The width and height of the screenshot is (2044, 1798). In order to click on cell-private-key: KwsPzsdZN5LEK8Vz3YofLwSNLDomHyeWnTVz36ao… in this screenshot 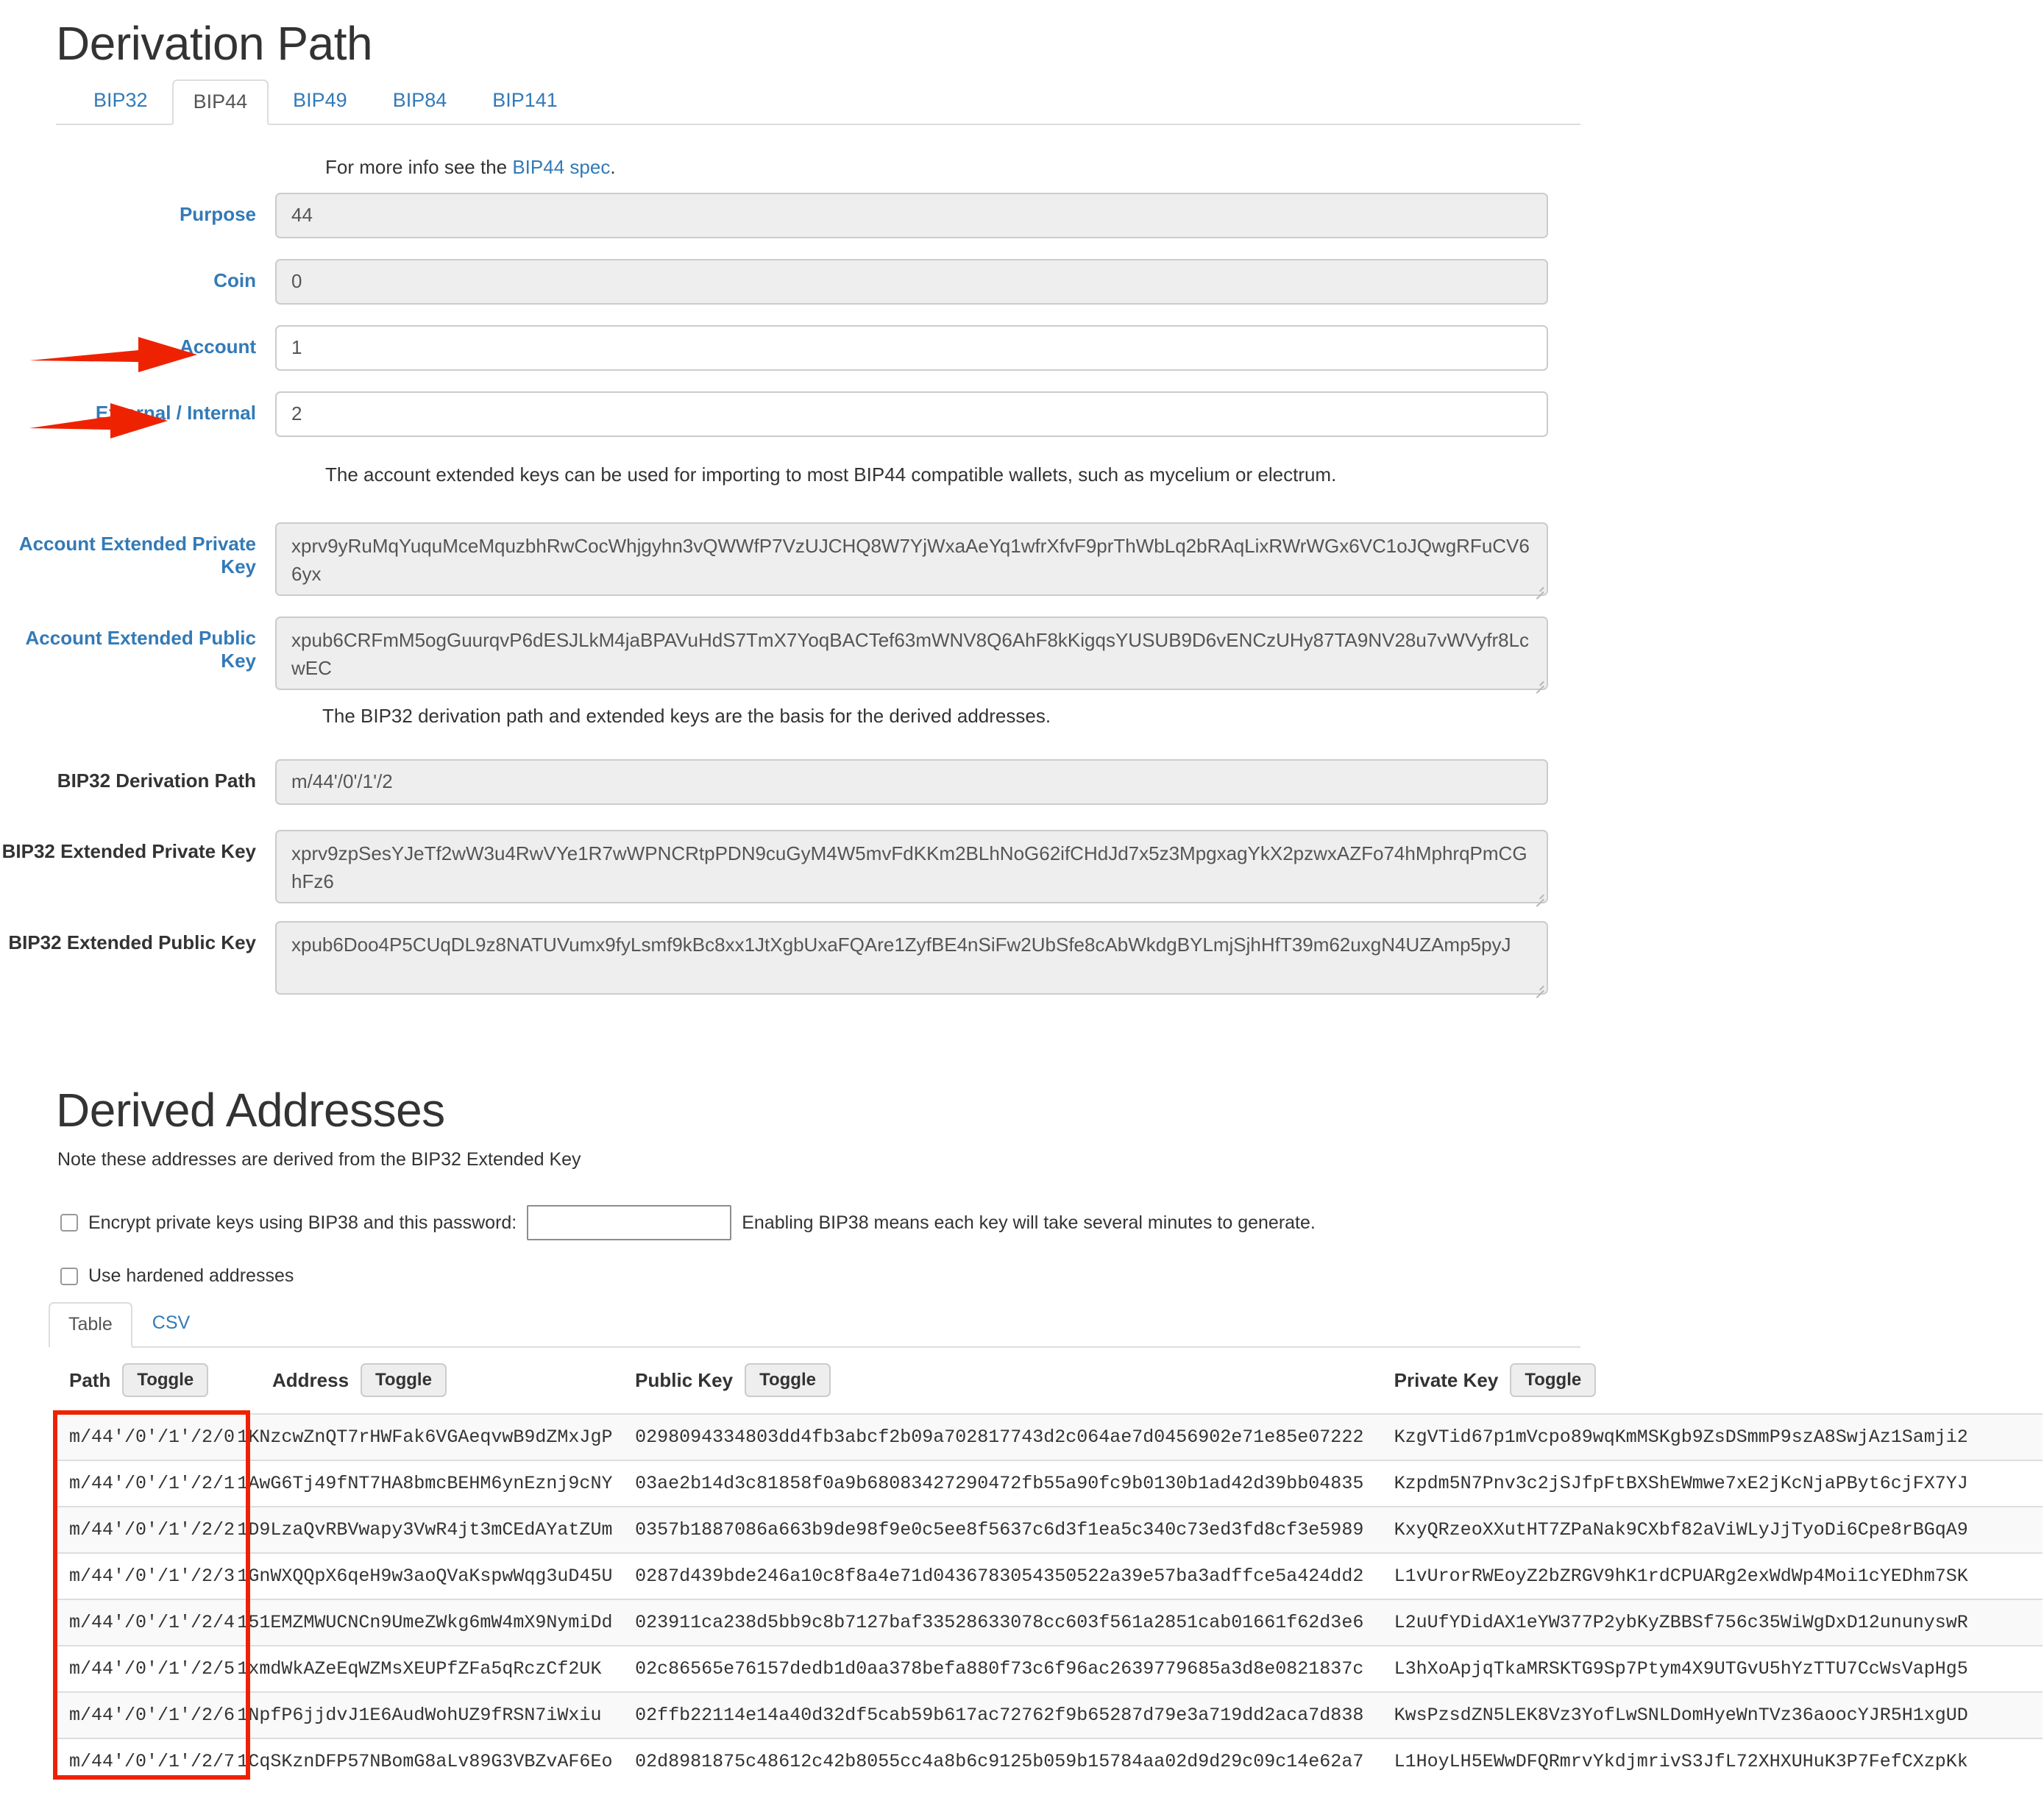, I will do `click(1719, 1714)`.